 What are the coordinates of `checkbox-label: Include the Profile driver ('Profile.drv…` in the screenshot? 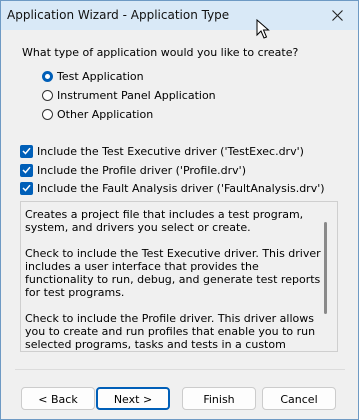 It's located at (141, 170).